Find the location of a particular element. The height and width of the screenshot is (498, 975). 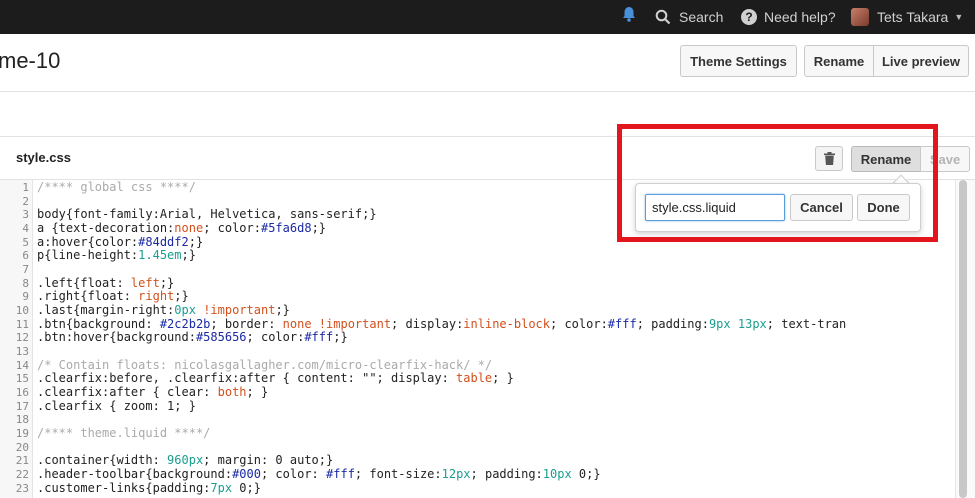

line-number: 6 is located at coordinates (25, 256).